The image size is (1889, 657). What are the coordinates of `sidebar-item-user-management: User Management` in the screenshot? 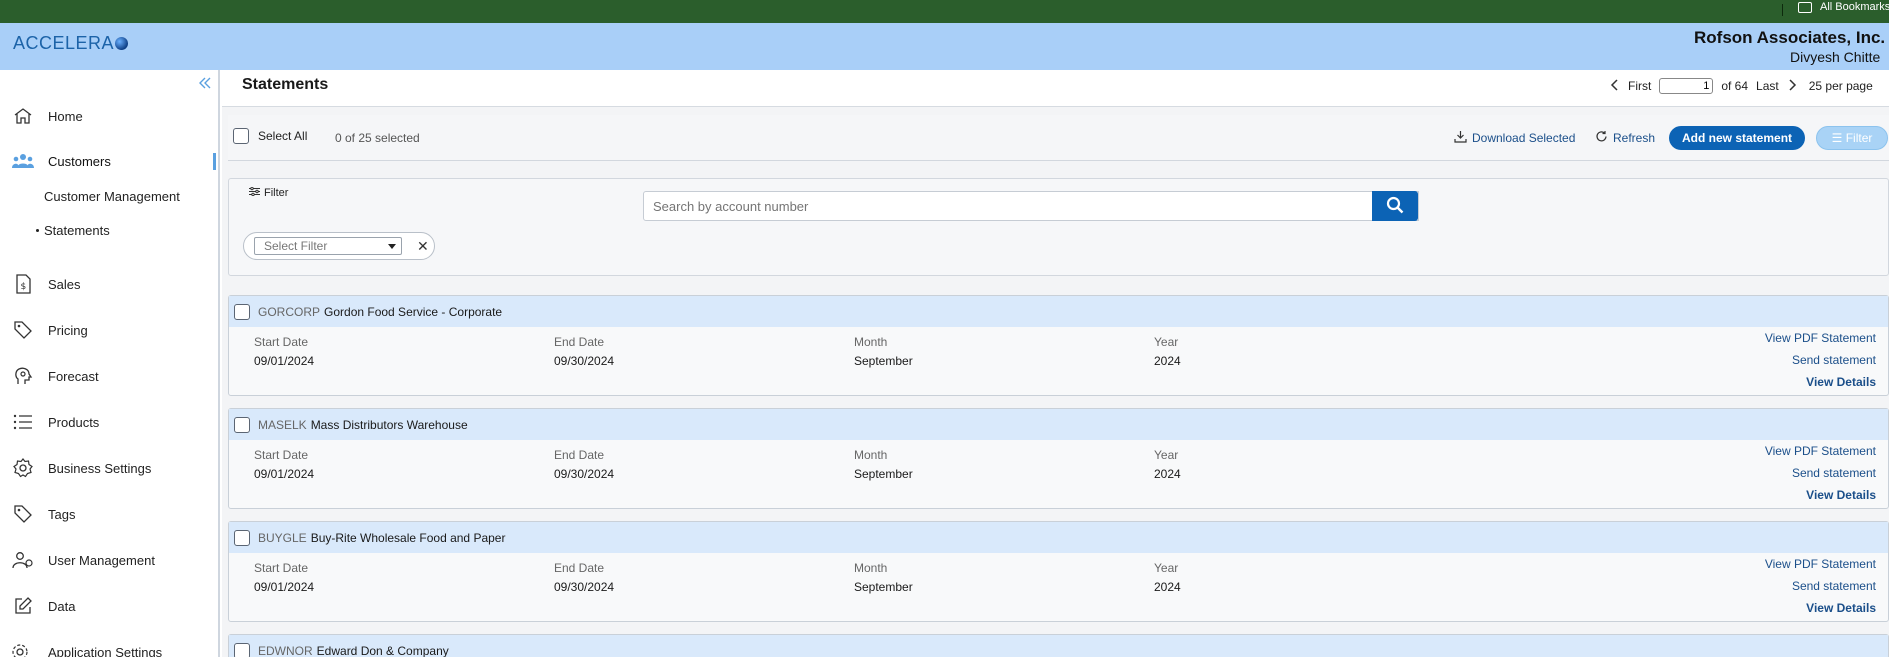 It's located at (83, 560).